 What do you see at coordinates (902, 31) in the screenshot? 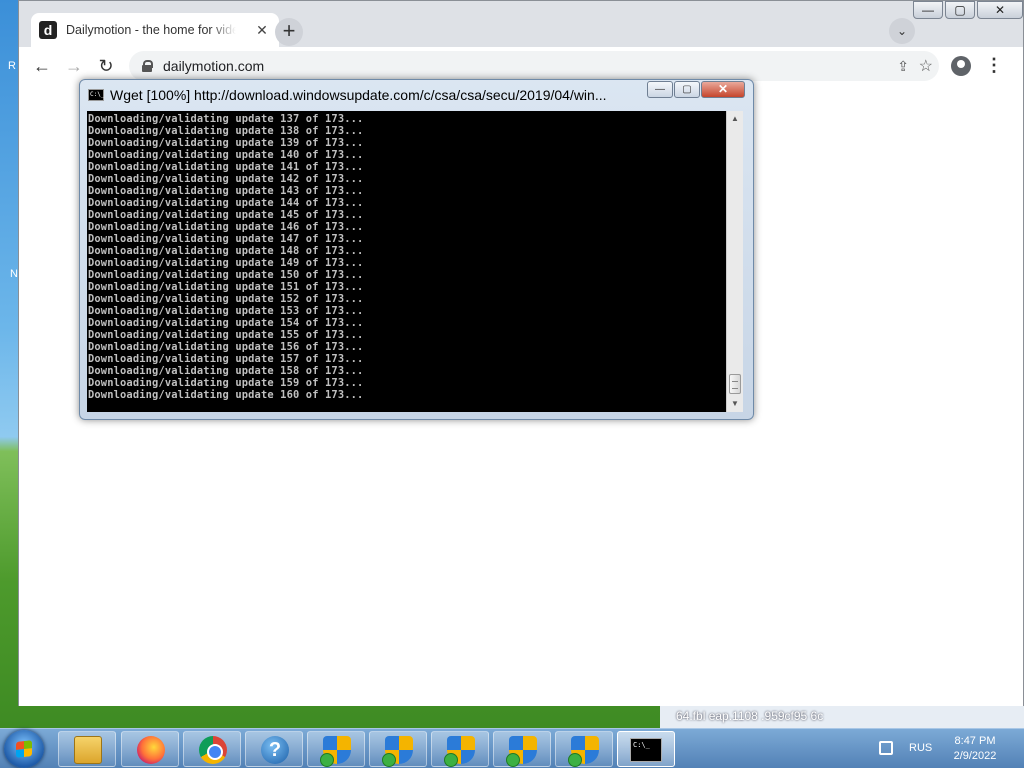
I see `tab-search-button: ⌄` at bounding box center [902, 31].